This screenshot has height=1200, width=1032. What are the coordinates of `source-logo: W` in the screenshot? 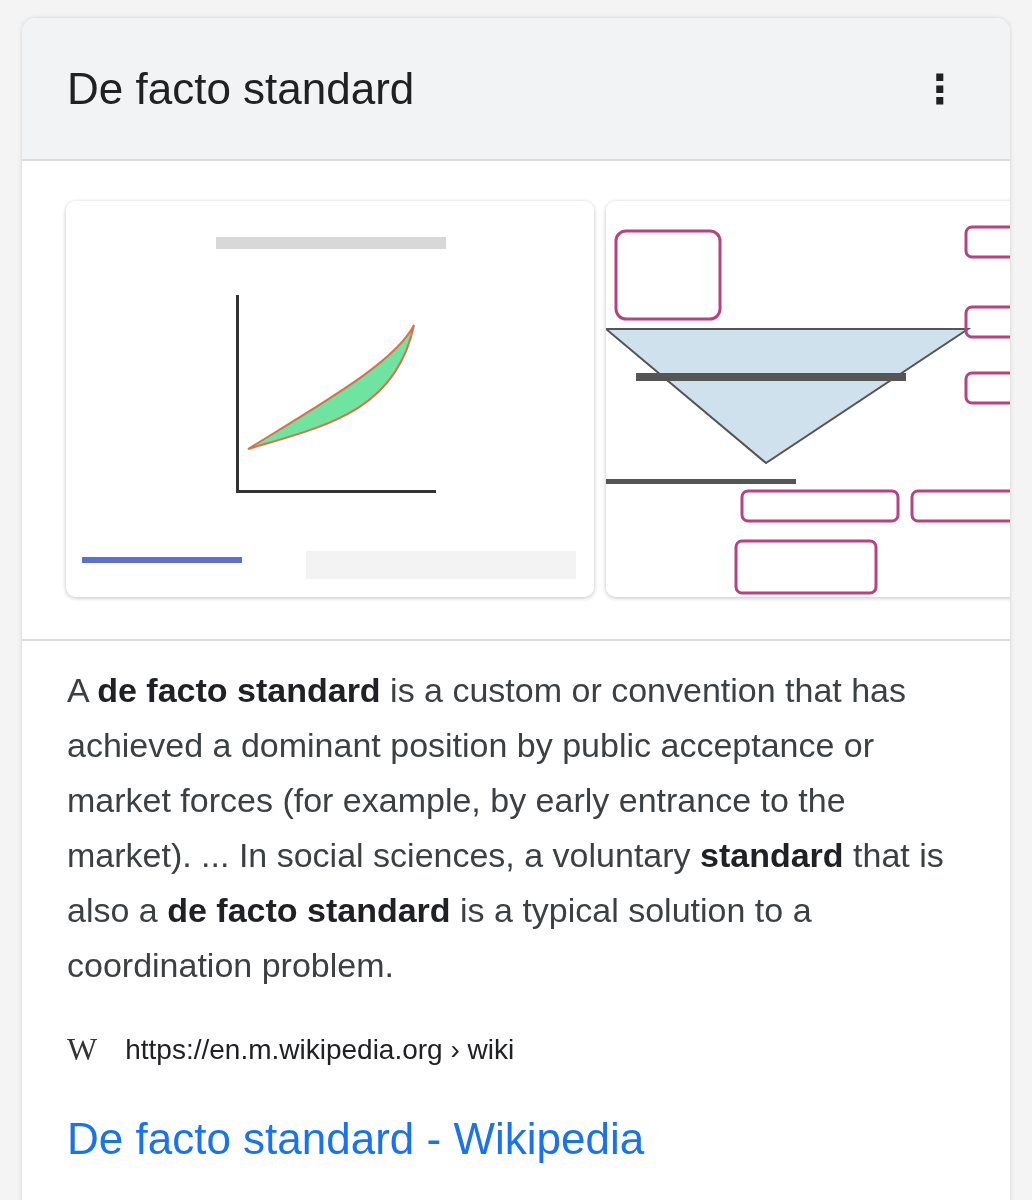 It's located at (82, 1049).